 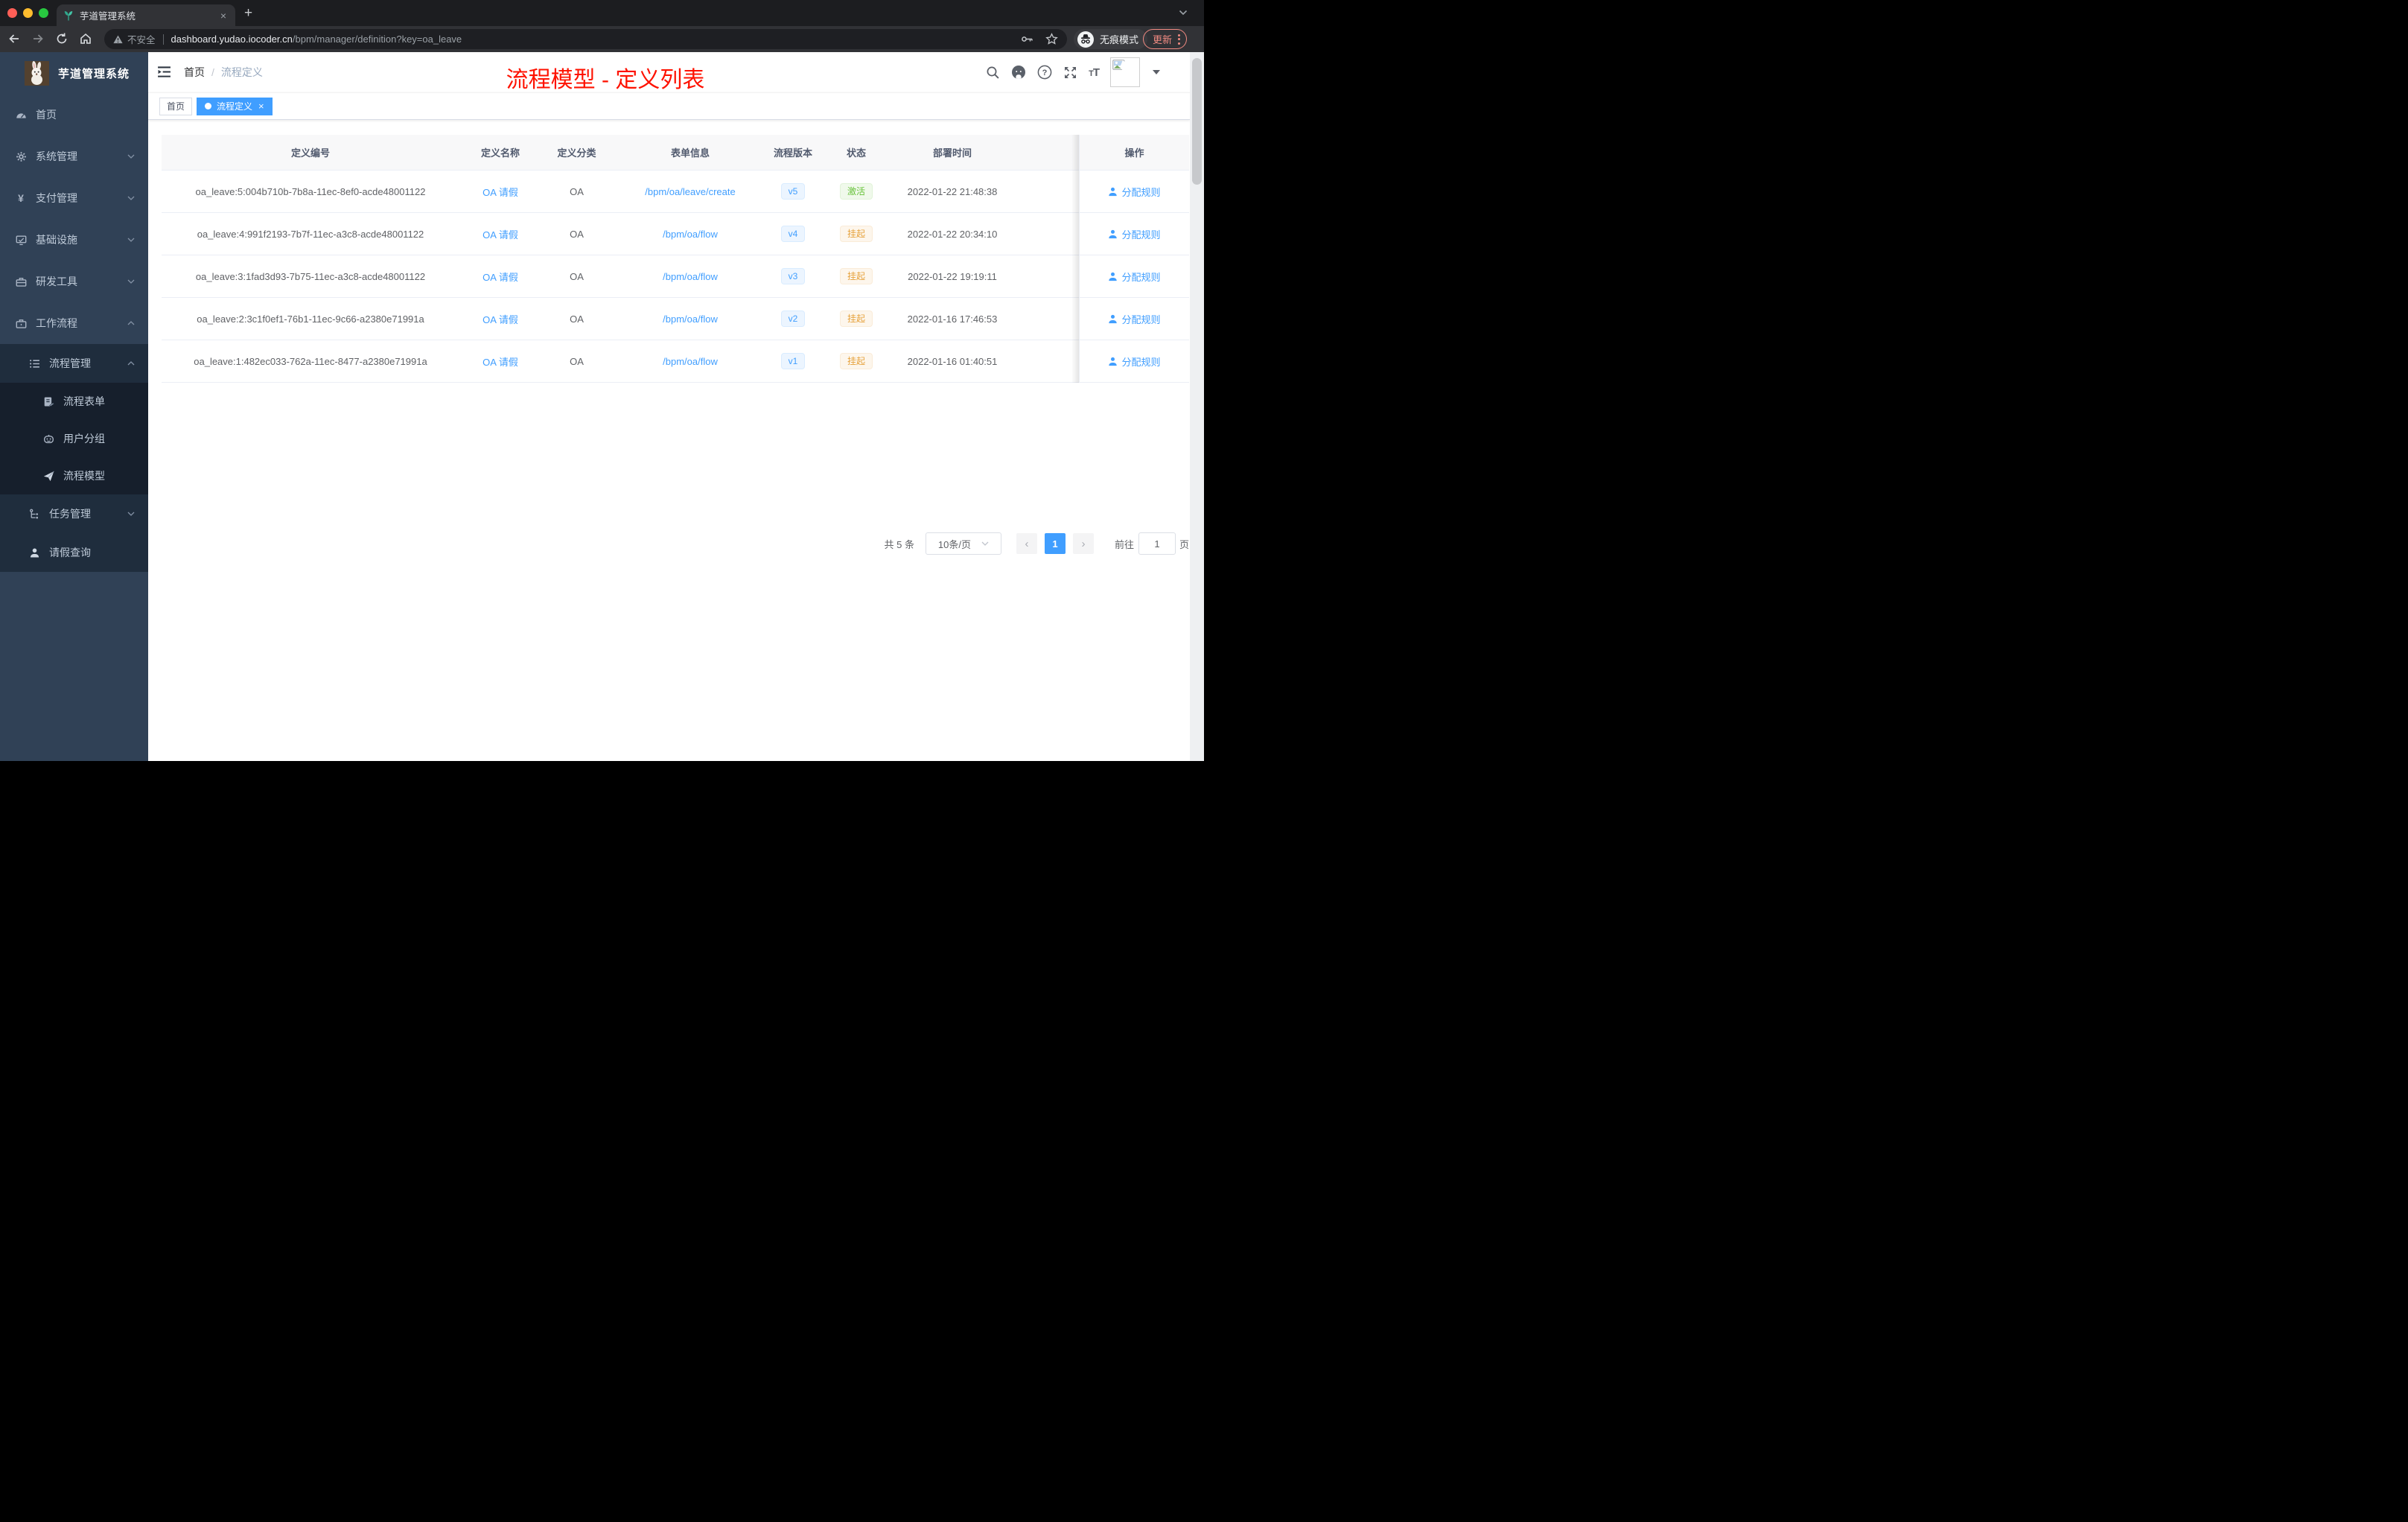 I want to click on breadcrumb-current: 流程定义, so click(x=241, y=72).